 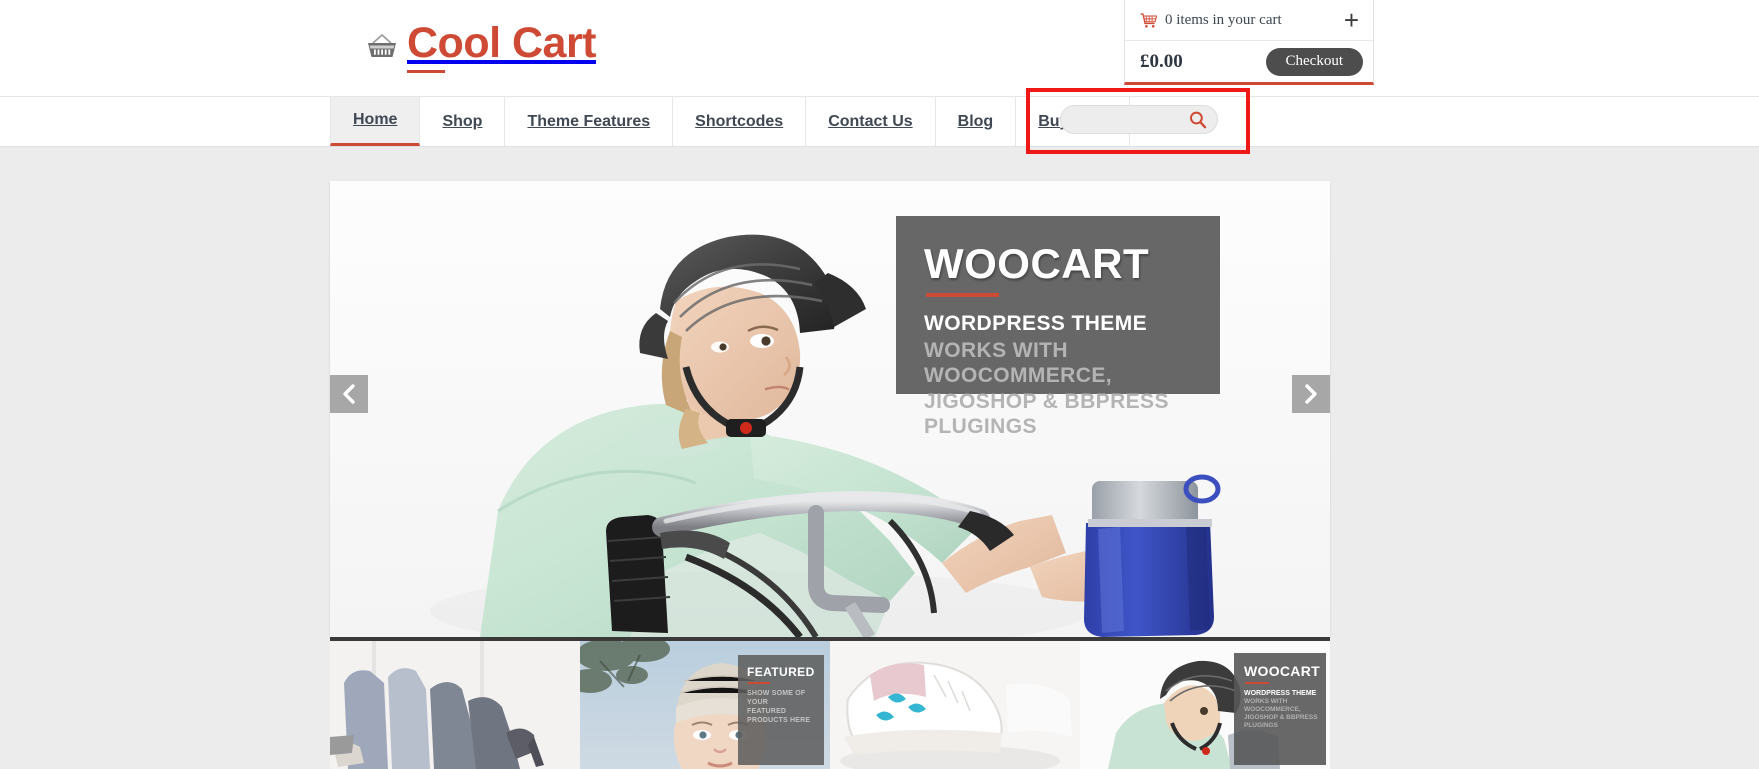 What do you see at coordinates (589, 121) in the screenshot?
I see `nav-item-theme-features: Theme Features` at bounding box center [589, 121].